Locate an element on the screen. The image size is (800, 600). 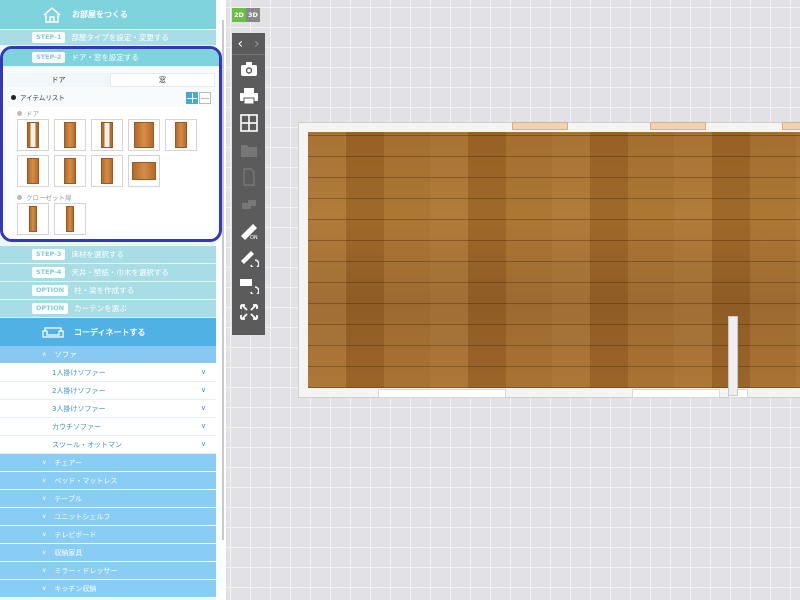
tab-window: 窓 is located at coordinates (162, 80).